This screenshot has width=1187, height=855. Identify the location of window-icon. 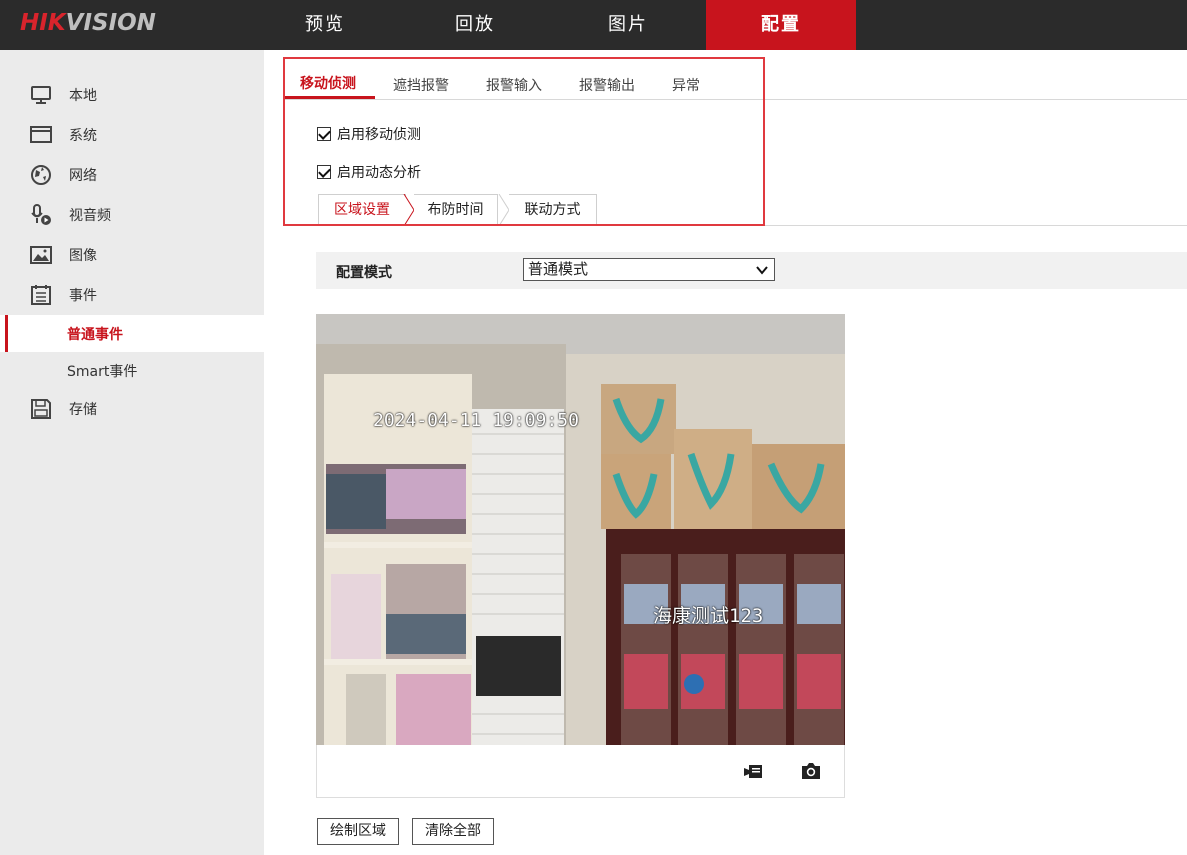
(41, 135).